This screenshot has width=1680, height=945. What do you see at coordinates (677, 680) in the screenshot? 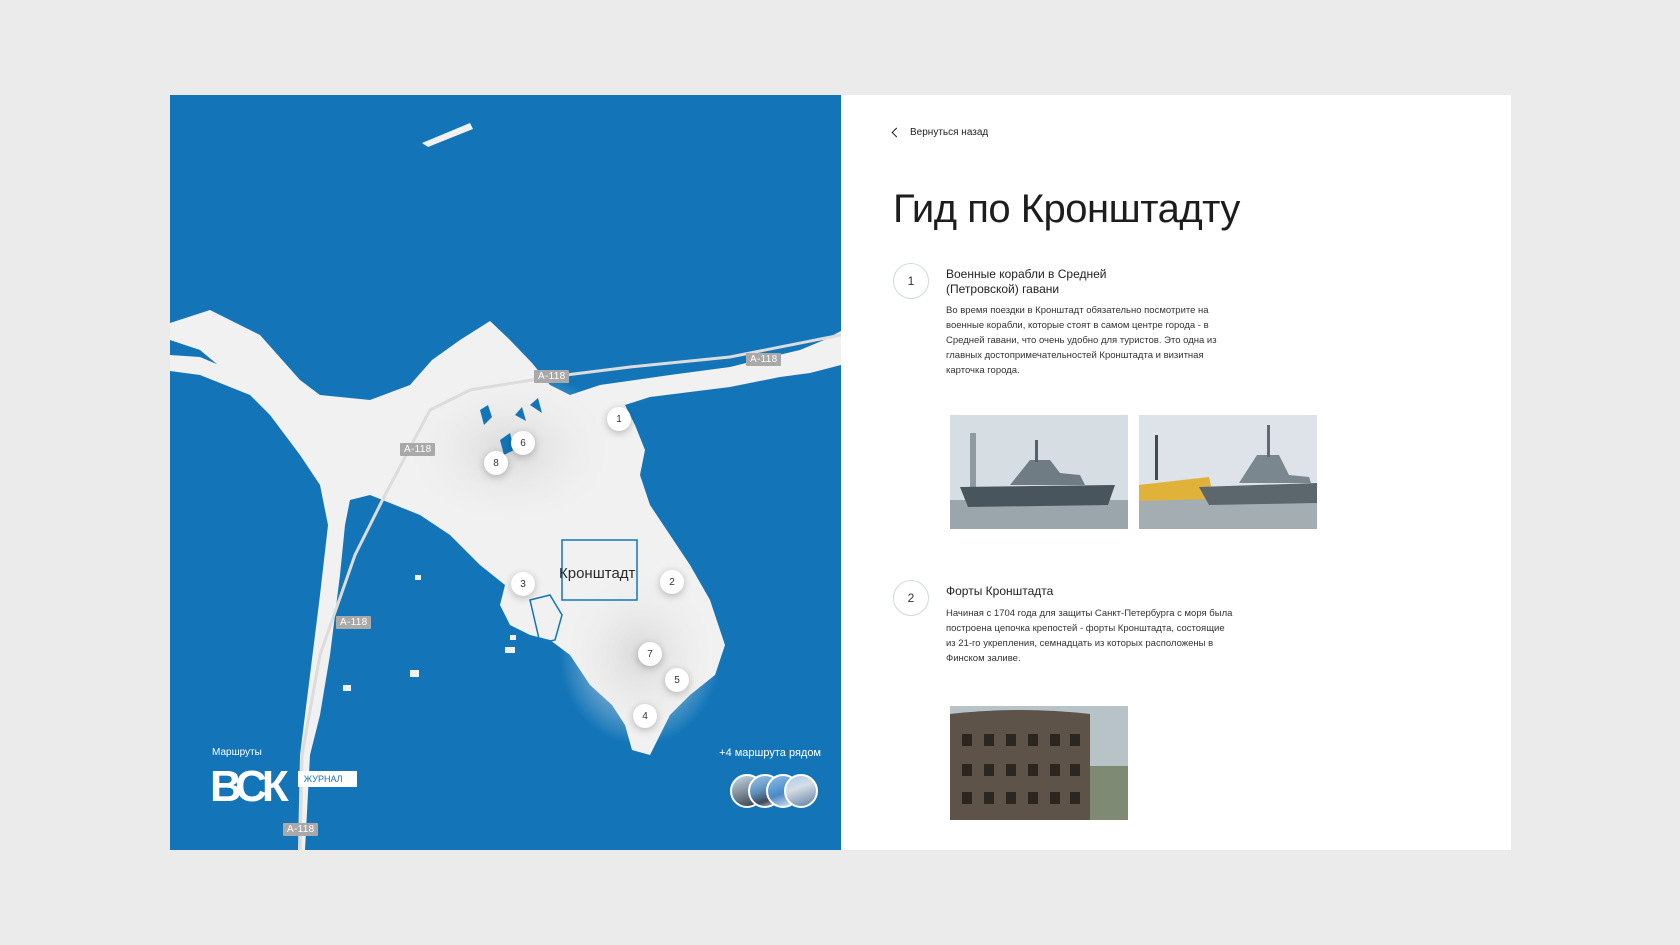
I see `map-pin-5: 5` at bounding box center [677, 680].